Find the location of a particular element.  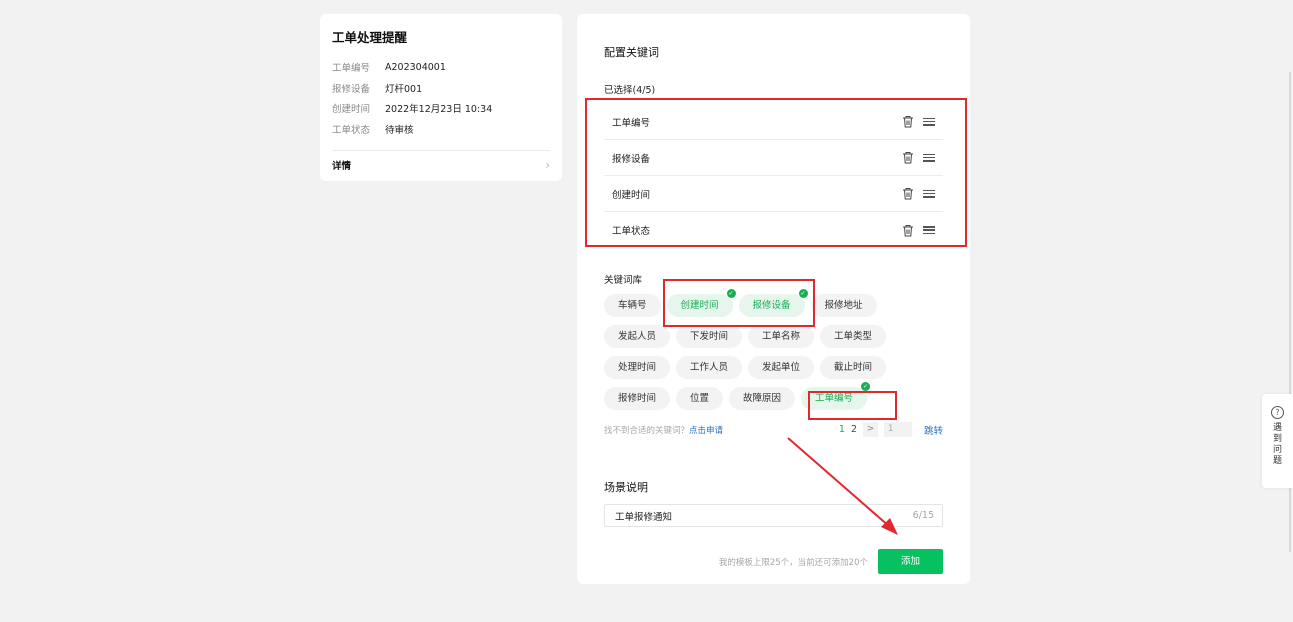

apply-keyword-link: 点击申请 is located at coordinates (706, 431).